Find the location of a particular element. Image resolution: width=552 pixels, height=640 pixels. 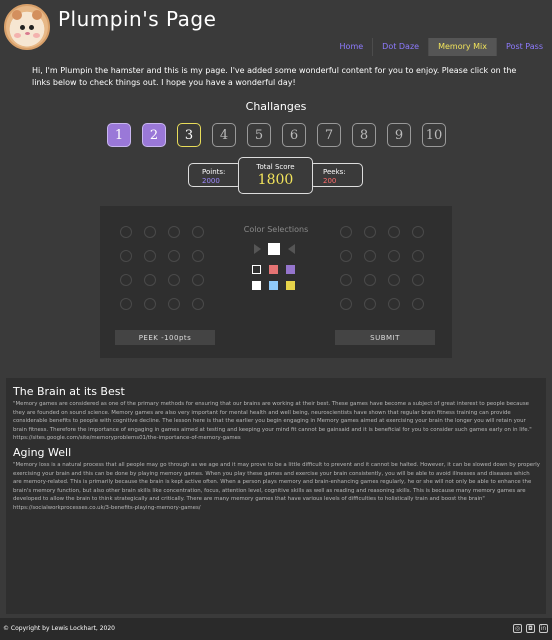

swatch-purple is located at coordinates (290, 269).